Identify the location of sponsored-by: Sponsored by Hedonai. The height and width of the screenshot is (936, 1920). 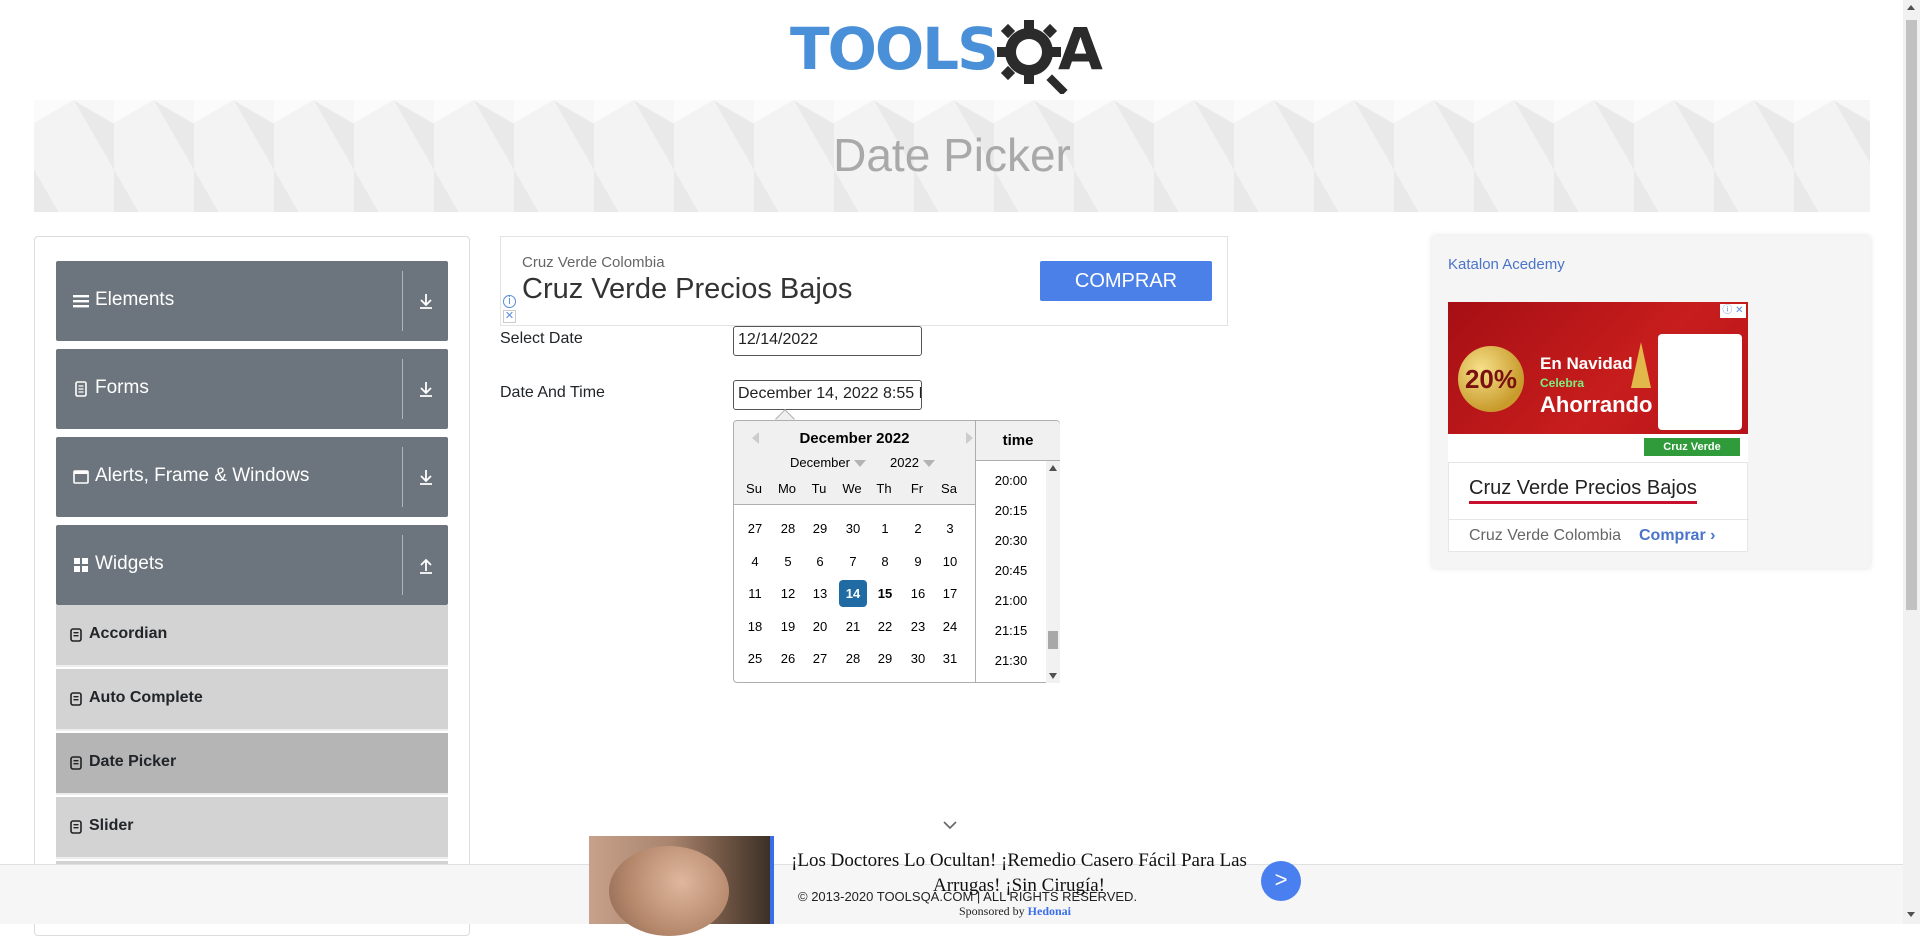
(1015, 911).